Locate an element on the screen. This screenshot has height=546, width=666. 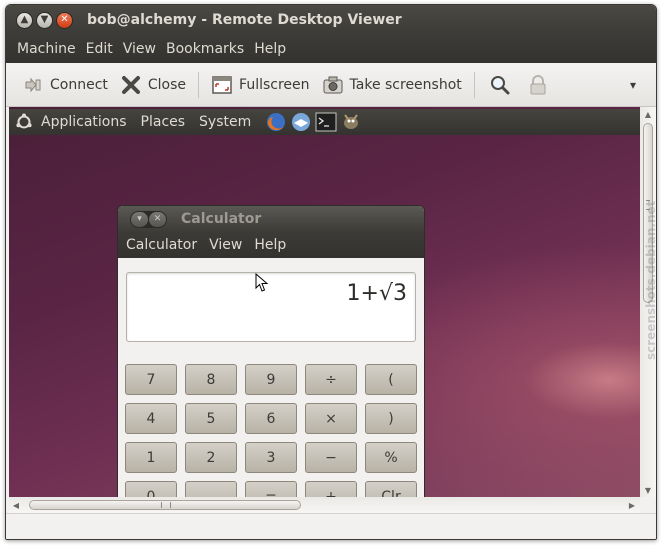
toolbar: Connect Close Fullscreen Take screenshot is located at coordinates (331, 85).